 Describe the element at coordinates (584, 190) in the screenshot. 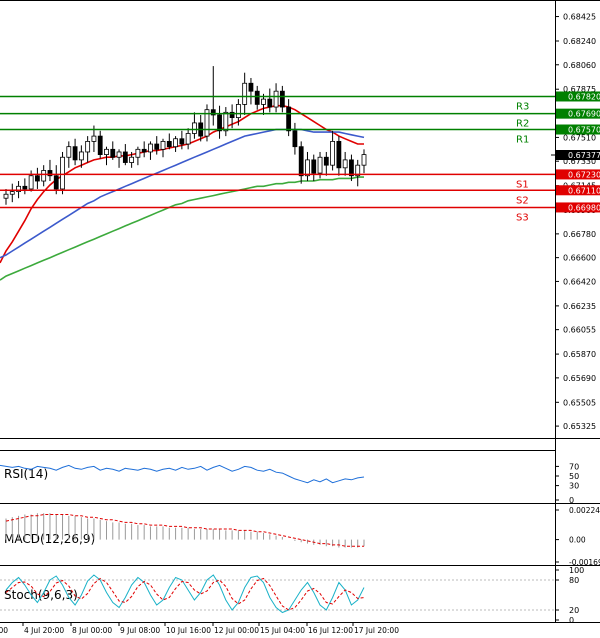

I see `level-tag-s2: 0.67110` at that location.